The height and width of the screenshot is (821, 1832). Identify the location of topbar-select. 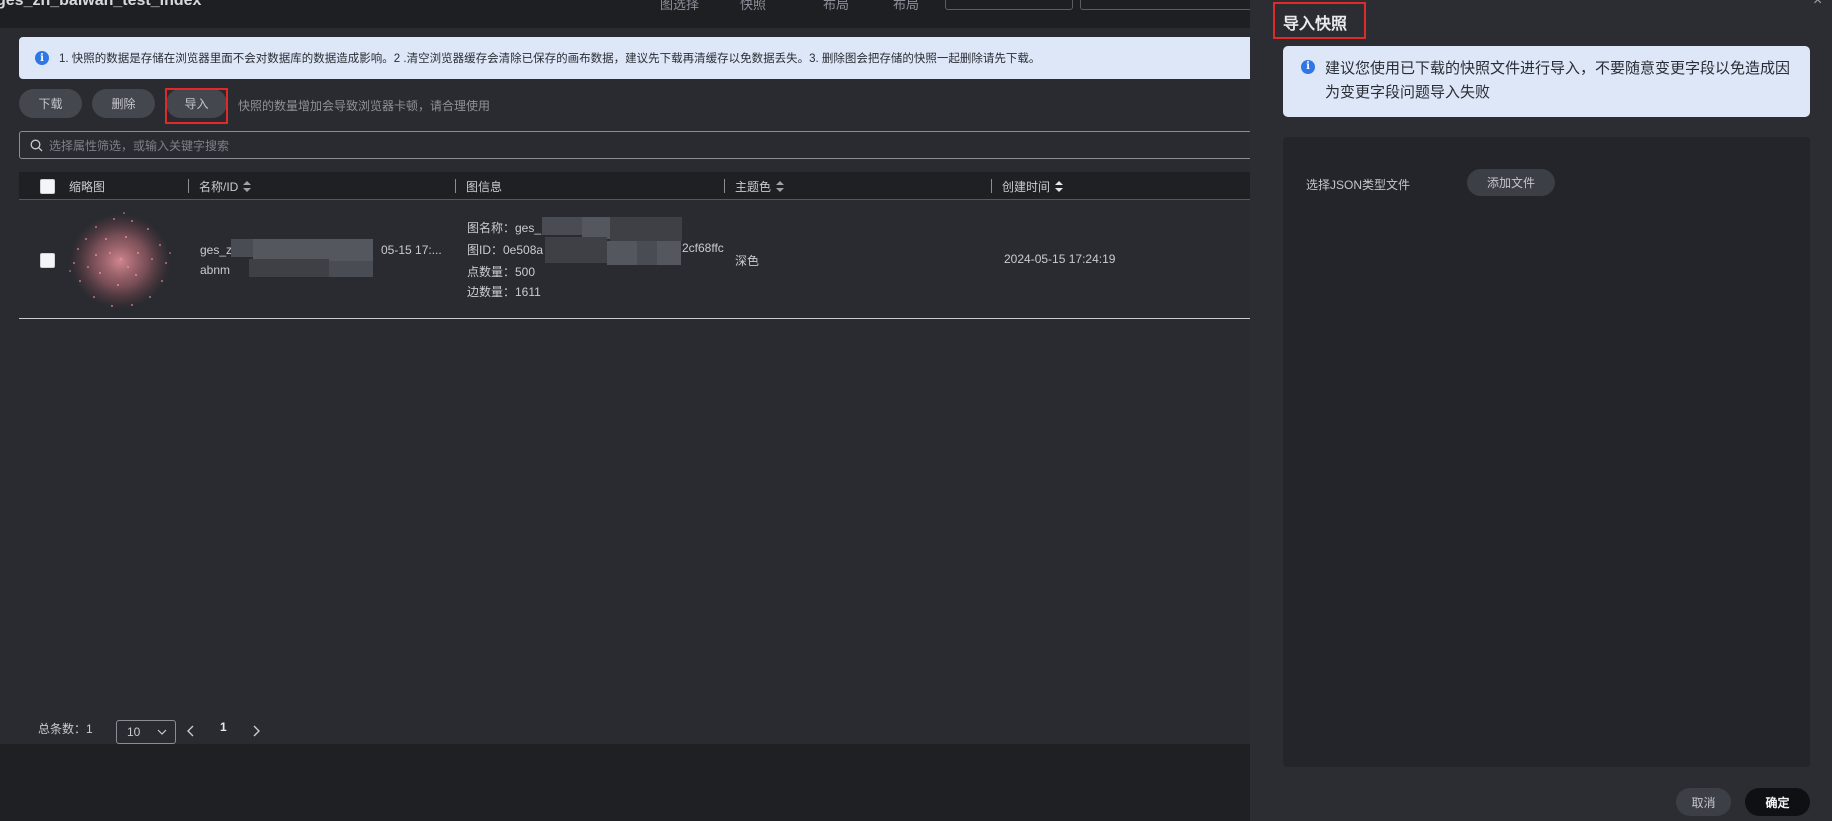
(1009, 5).